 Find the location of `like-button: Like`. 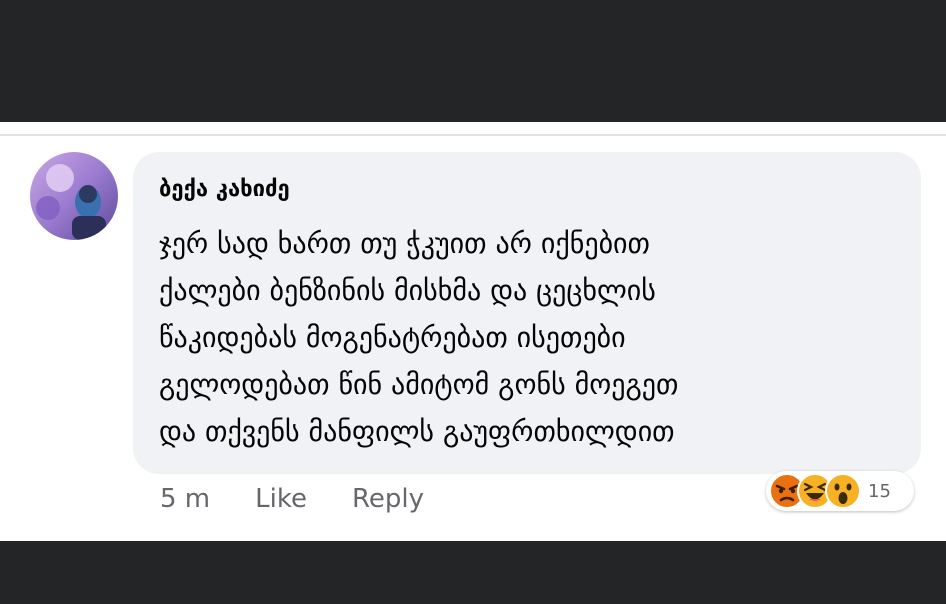

like-button: Like is located at coordinates (281, 499).